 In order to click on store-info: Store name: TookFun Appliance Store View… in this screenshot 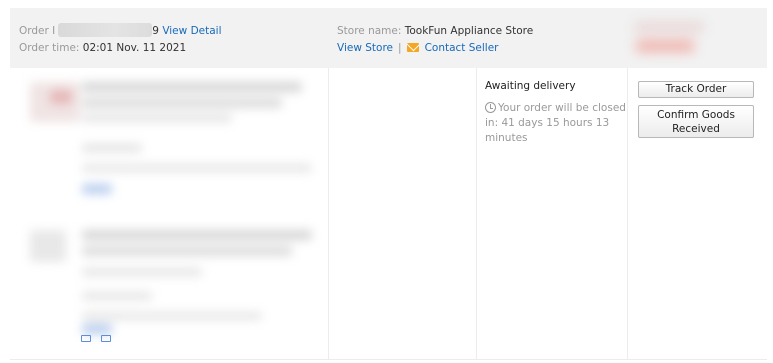, I will do `click(435, 40)`.